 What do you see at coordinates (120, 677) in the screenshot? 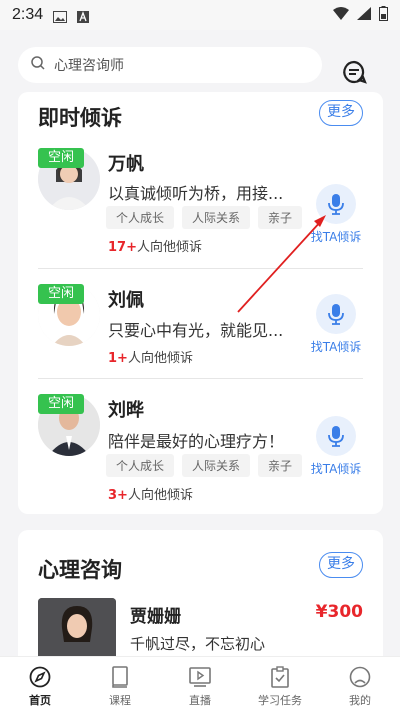
I see `book-icon` at bounding box center [120, 677].